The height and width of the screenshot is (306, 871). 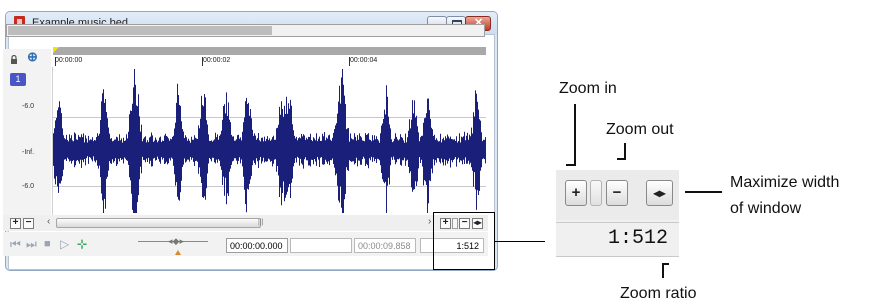 What do you see at coordinates (640, 129) in the screenshot?
I see `zoom-out-label: Zoom out` at bounding box center [640, 129].